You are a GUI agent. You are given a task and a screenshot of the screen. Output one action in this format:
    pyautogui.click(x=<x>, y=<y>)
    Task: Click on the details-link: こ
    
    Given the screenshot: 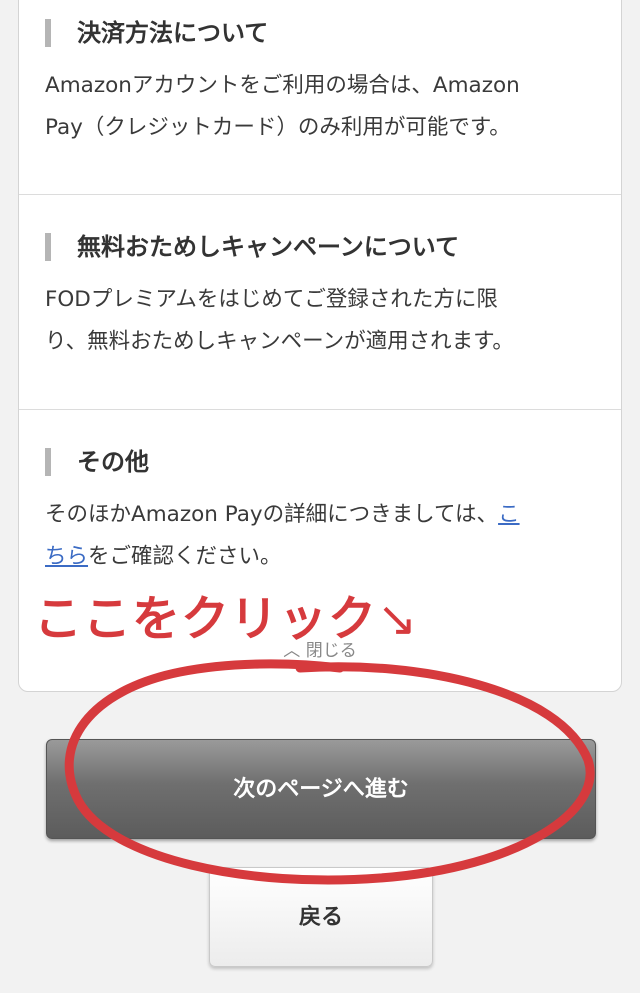 What is the action you would take?
    pyautogui.click(x=509, y=514)
    